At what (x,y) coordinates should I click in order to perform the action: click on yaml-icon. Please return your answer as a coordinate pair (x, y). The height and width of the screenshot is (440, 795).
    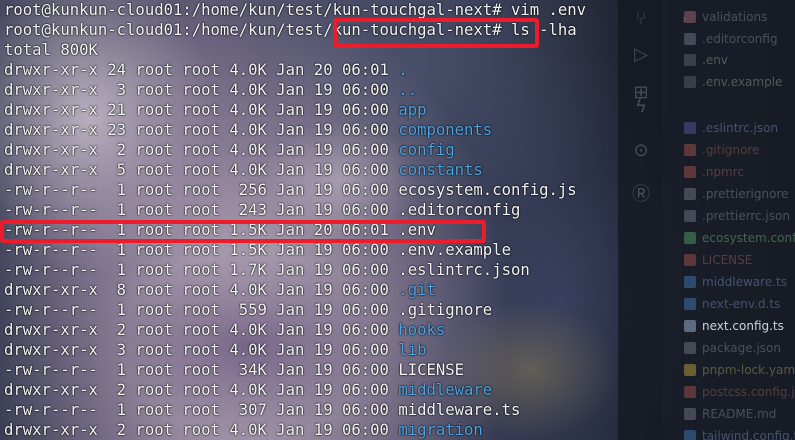
    Looking at the image, I should click on (690, 370).